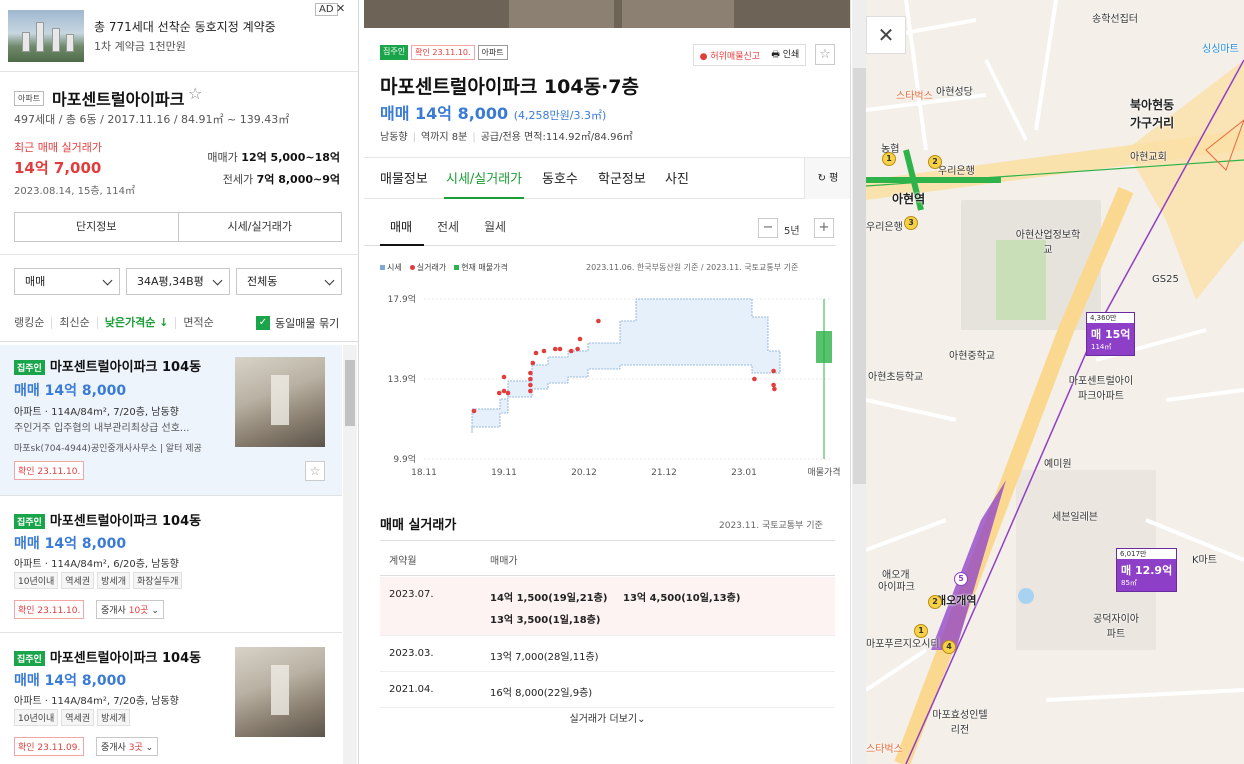 Image resolution: width=1244 pixels, height=764 pixels. What do you see at coordinates (127, 746) in the screenshot?
I see `broker-count-button: 중개사 3곳 ⌄` at bounding box center [127, 746].